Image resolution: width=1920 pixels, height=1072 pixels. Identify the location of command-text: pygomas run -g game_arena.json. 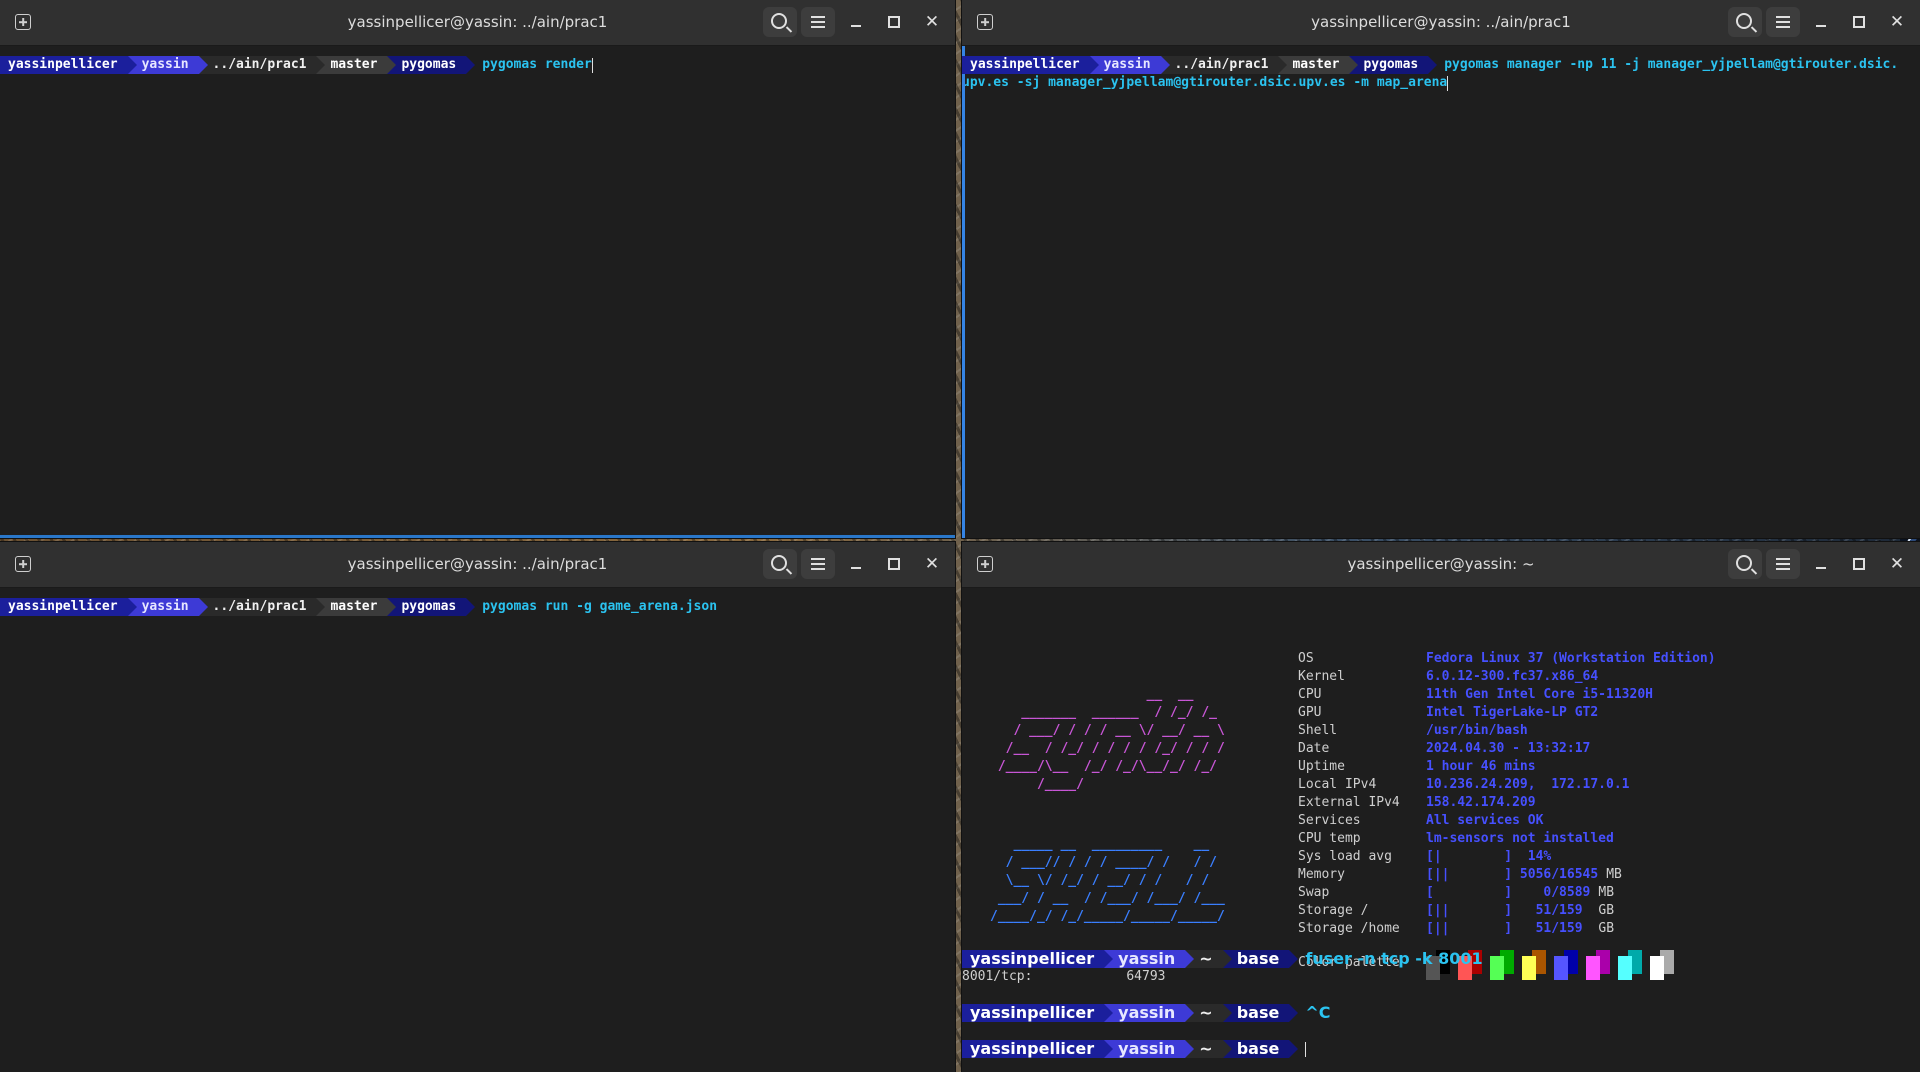
(600, 606).